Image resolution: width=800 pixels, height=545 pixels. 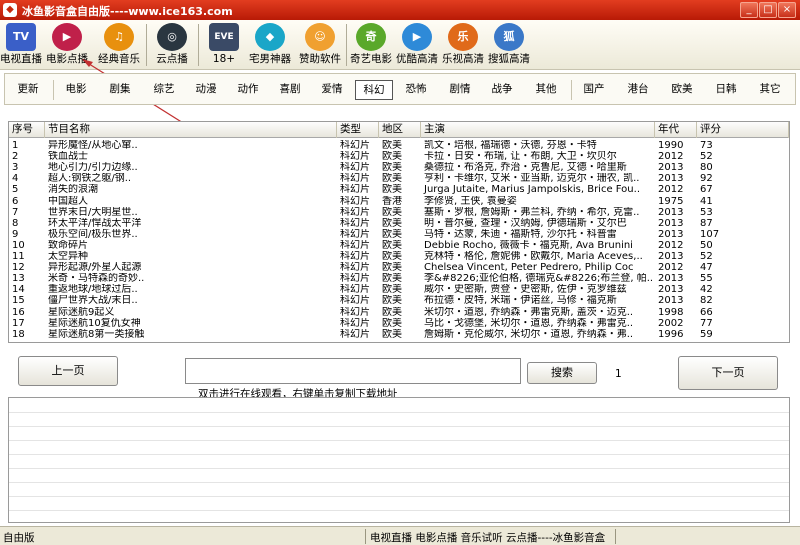 What do you see at coordinates (15, 145) in the screenshot?
I see `cell-index: 1` at bounding box center [15, 145].